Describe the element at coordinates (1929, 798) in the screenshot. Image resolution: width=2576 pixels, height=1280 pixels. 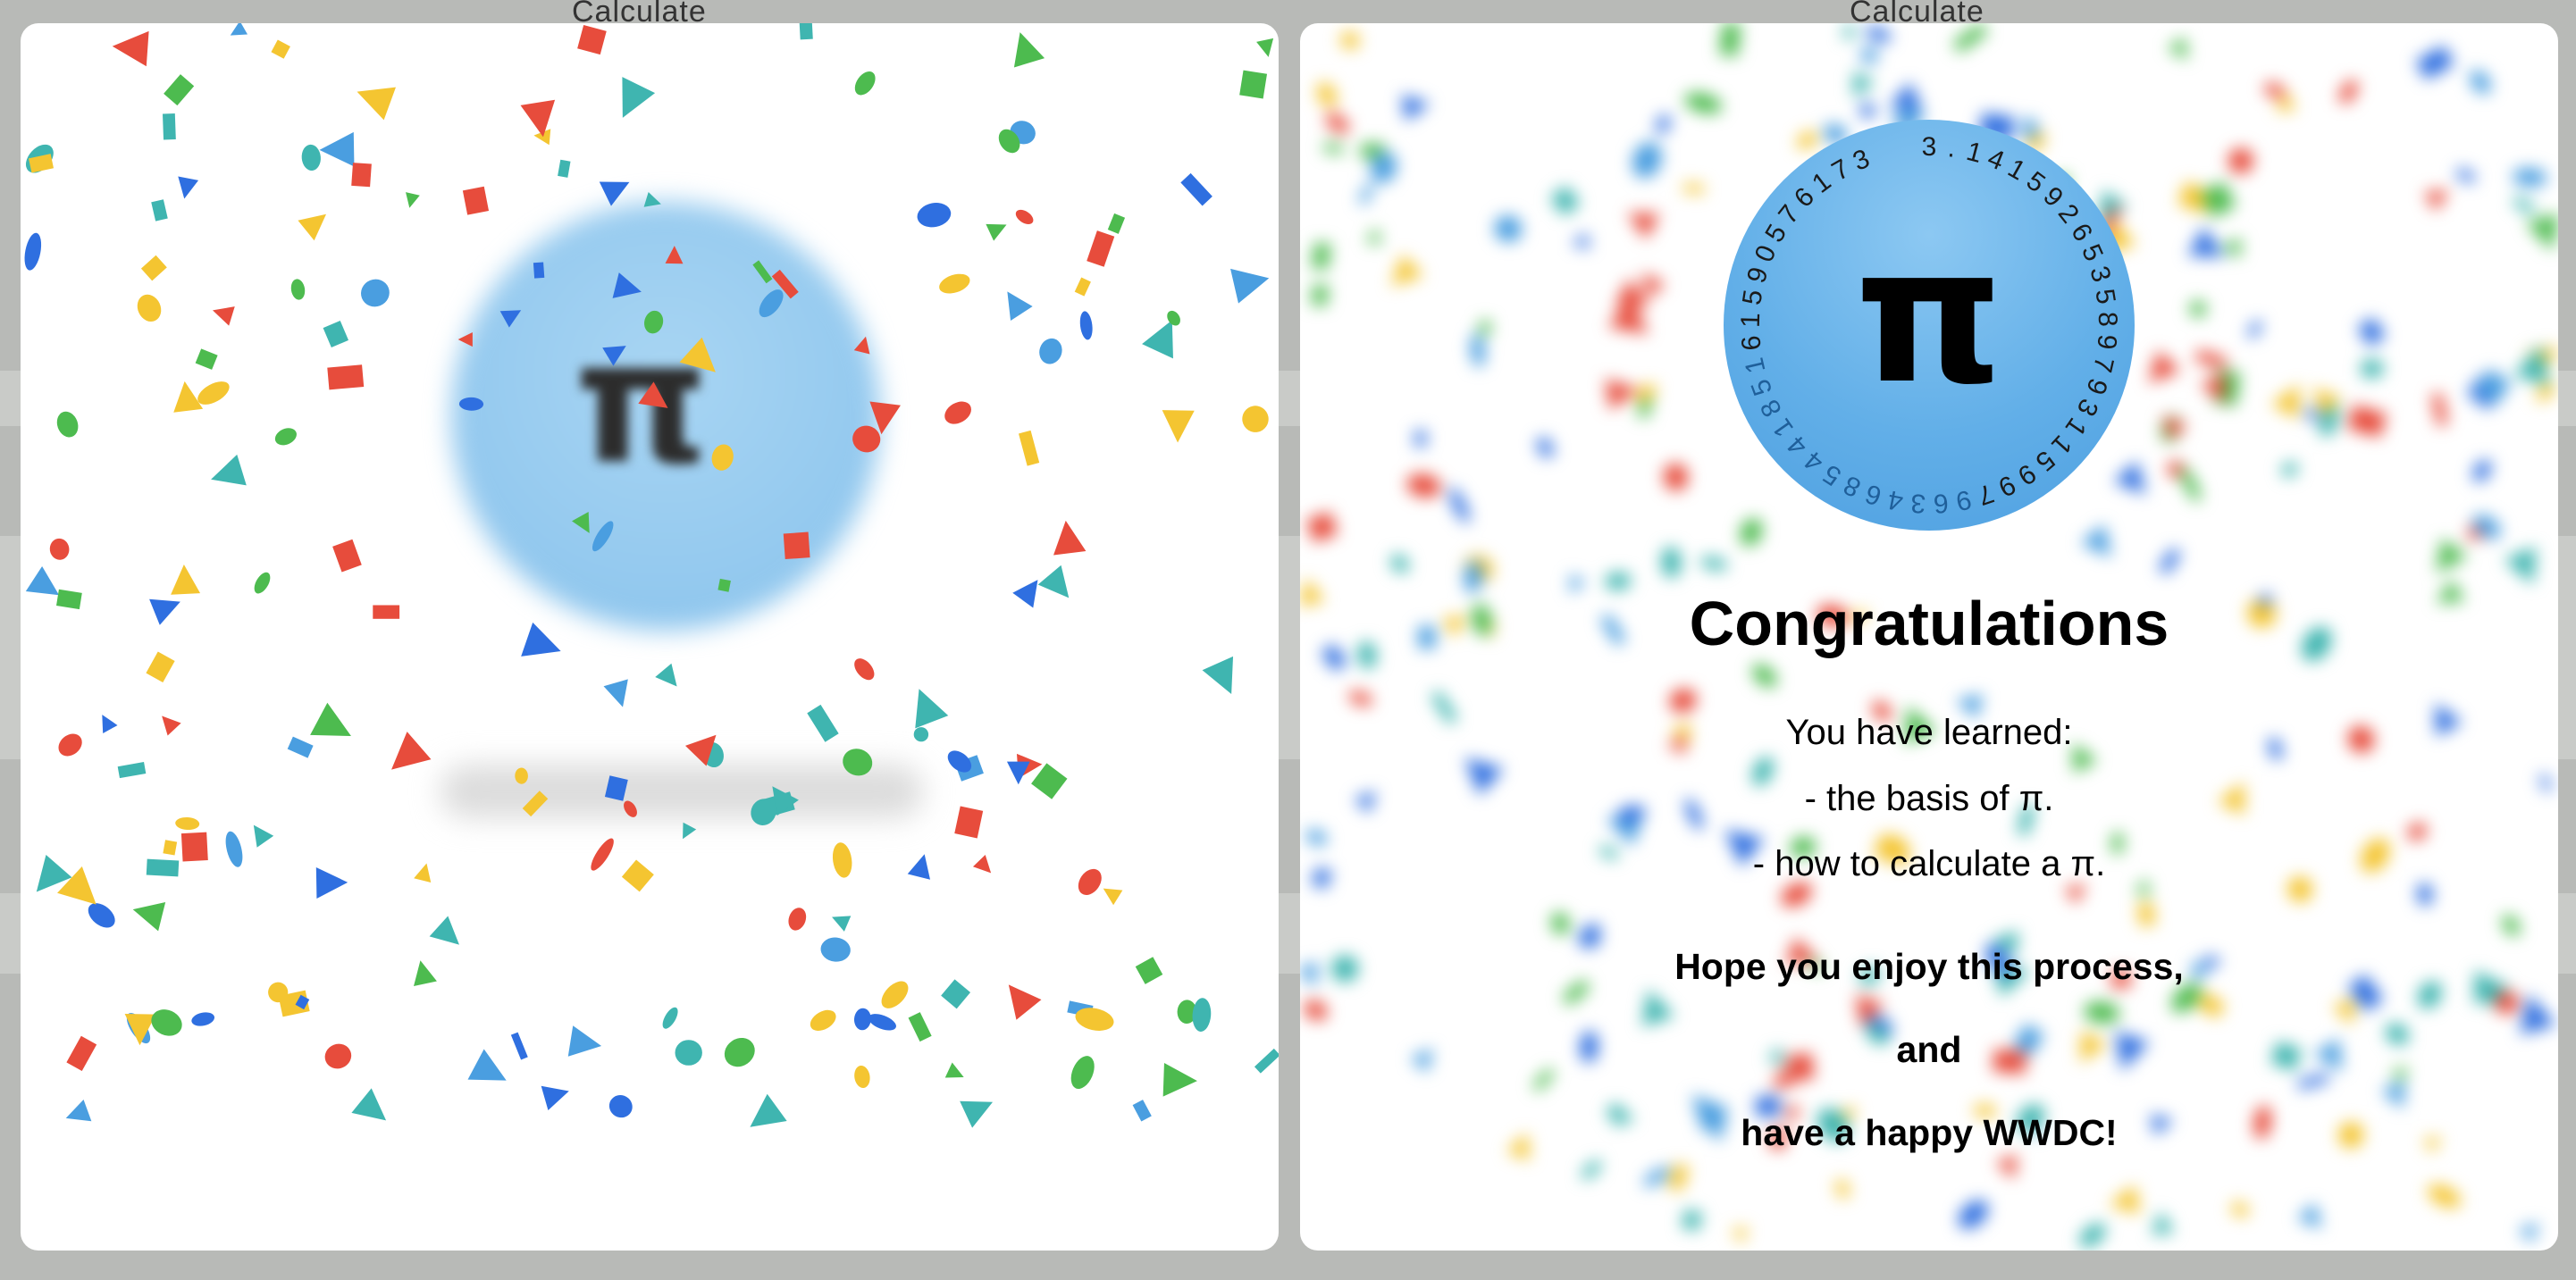
I see `learned-item: - the basis of π.` at that location.